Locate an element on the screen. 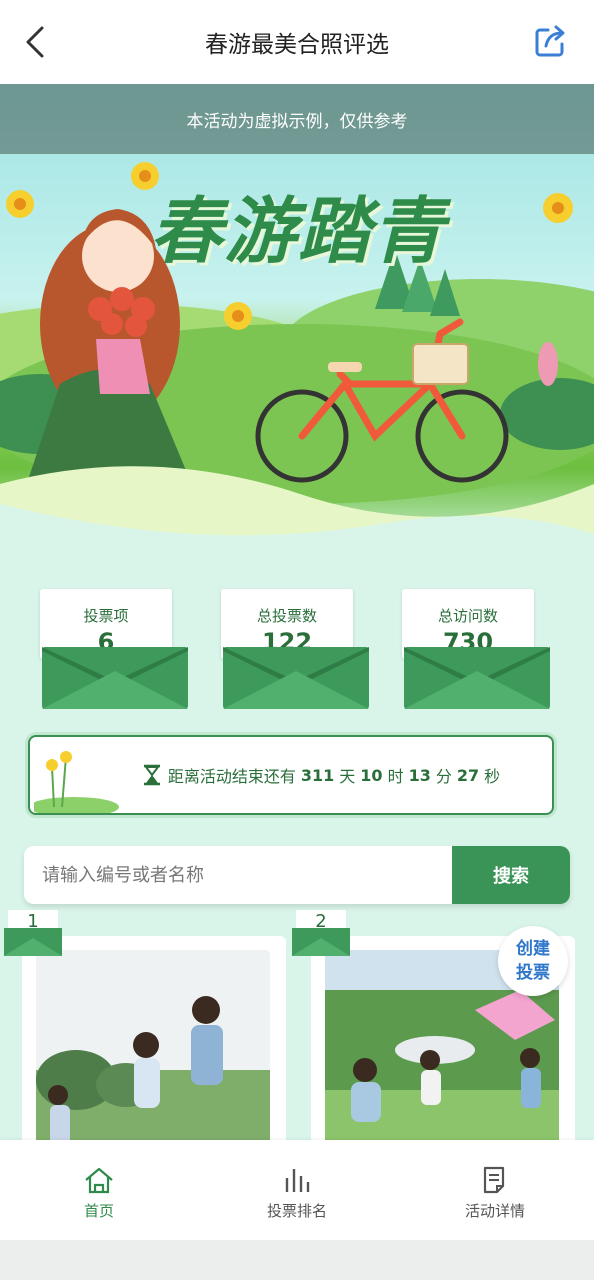 The width and height of the screenshot is (594, 1280). document-icon is located at coordinates (494, 1180).